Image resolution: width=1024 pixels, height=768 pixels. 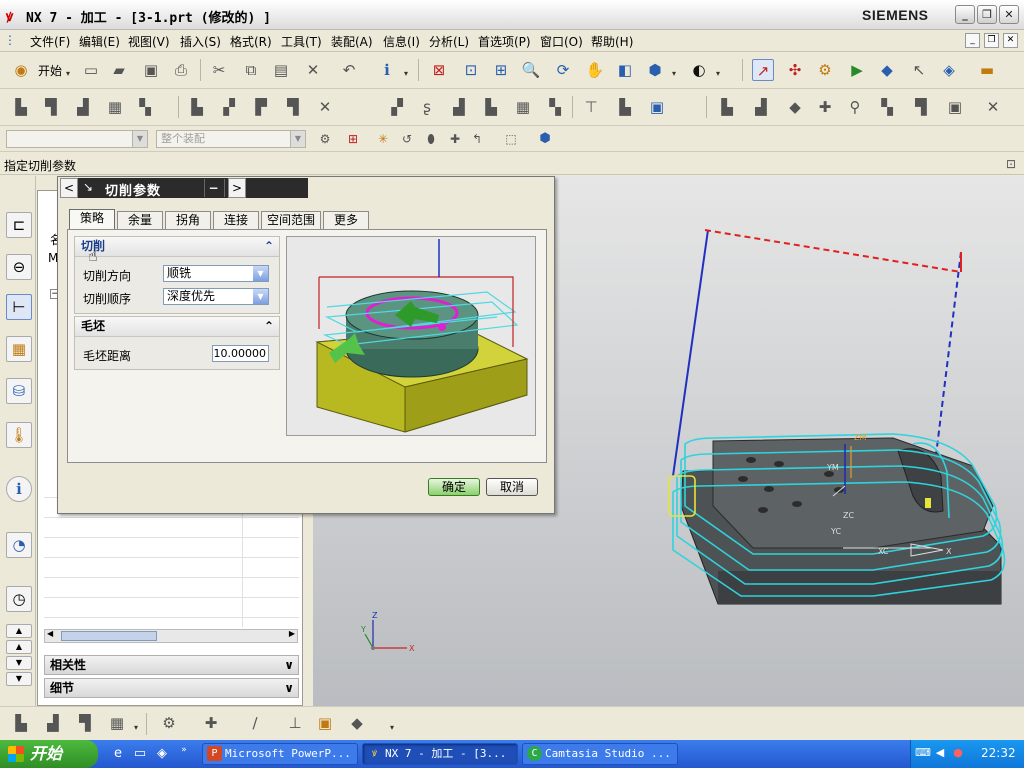 What do you see at coordinates (763, 70) in the screenshot?
I see `wcs-icon: ↗` at bounding box center [763, 70].